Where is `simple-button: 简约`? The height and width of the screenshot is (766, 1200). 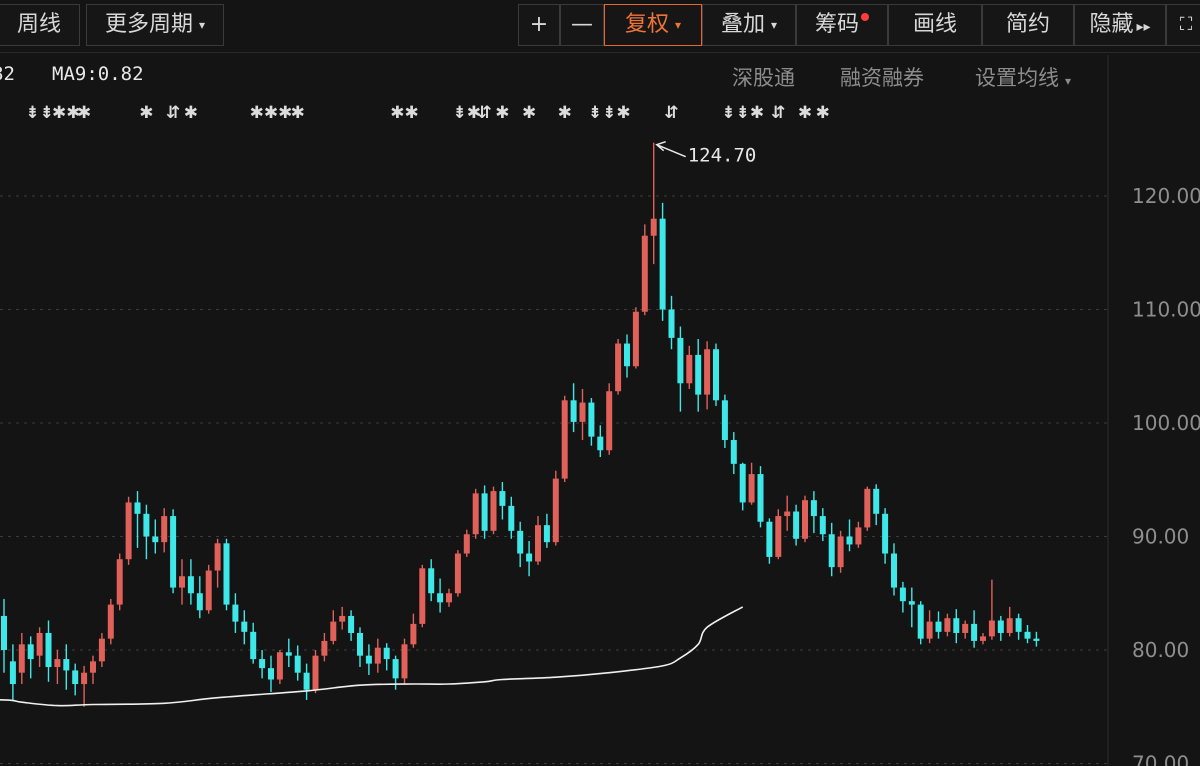
simple-button: 简约 is located at coordinates (1028, 25).